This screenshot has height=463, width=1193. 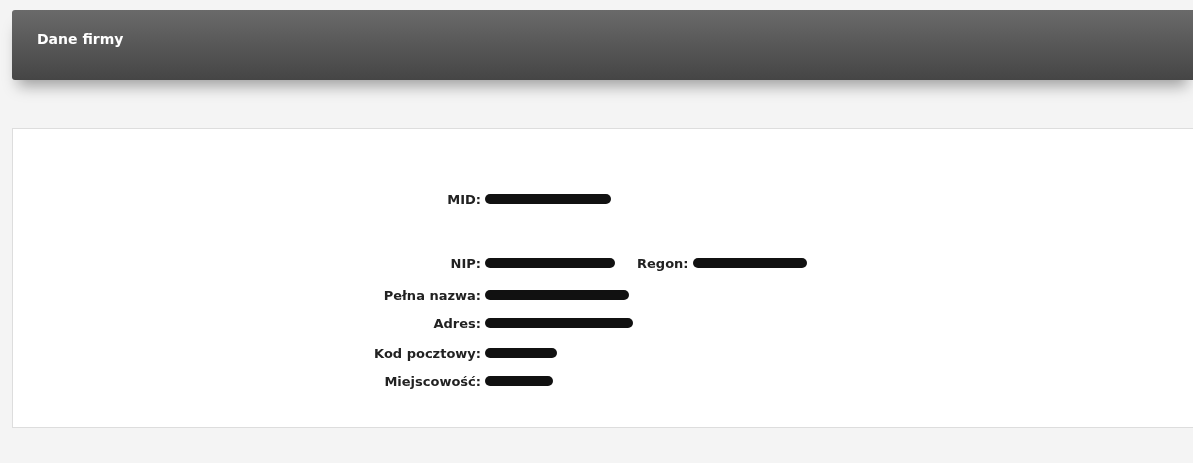 What do you see at coordinates (431, 295) in the screenshot?
I see `field-label: Pełna nazwa:` at bounding box center [431, 295].